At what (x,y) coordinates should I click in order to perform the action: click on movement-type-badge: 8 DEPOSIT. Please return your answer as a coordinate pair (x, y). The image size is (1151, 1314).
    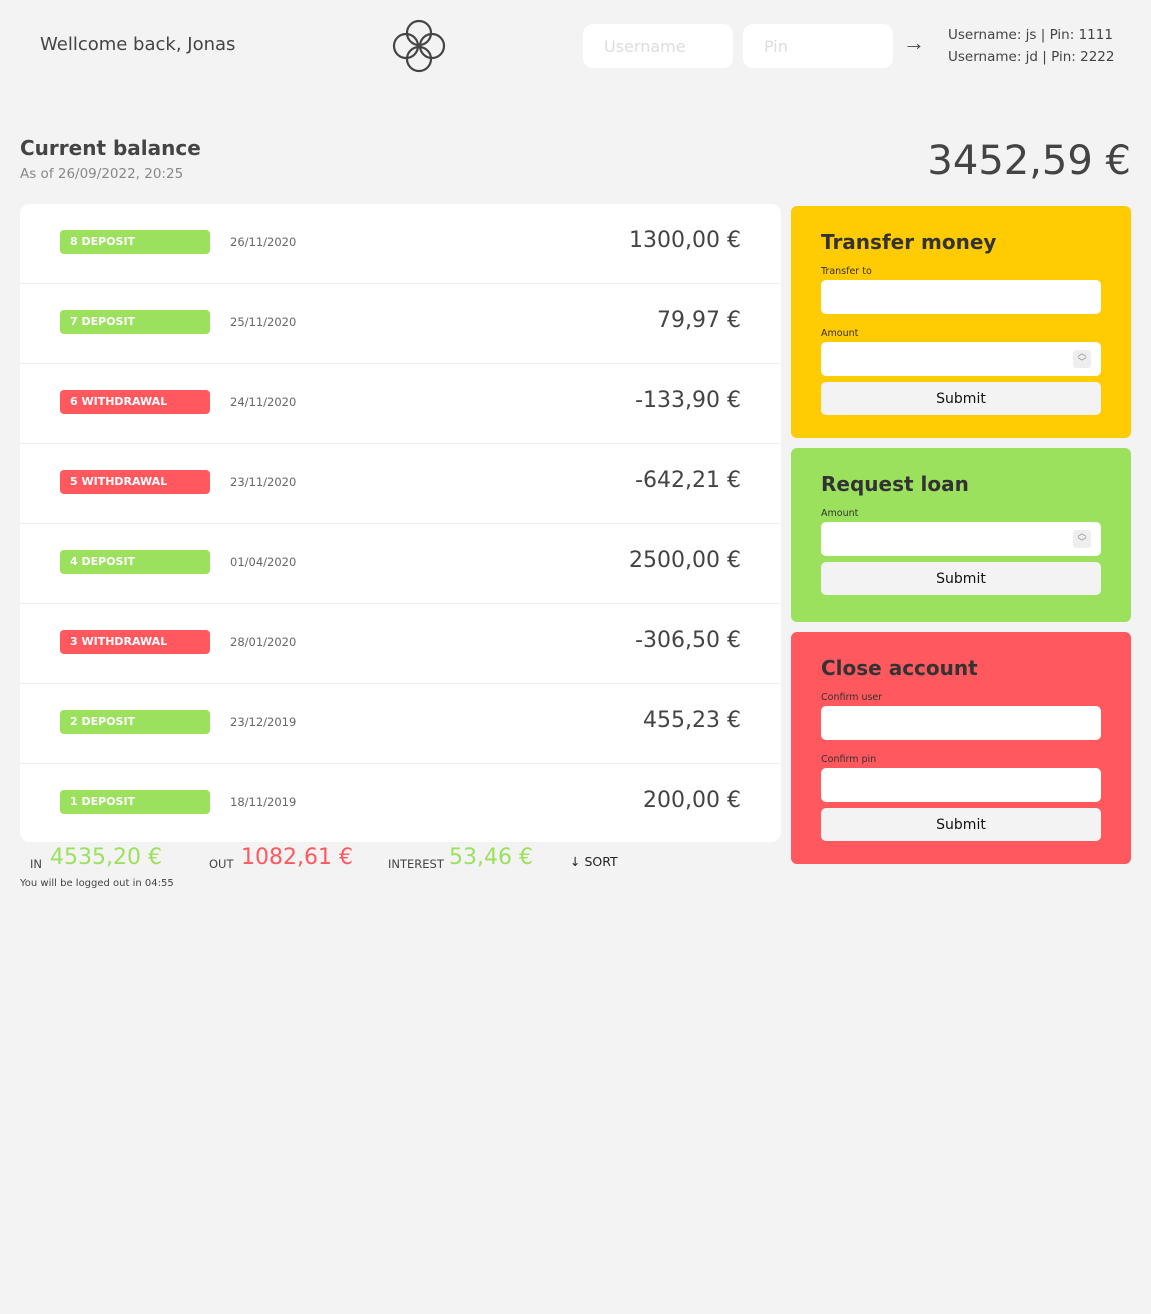
    Looking at the image, I should click on (135, 242).